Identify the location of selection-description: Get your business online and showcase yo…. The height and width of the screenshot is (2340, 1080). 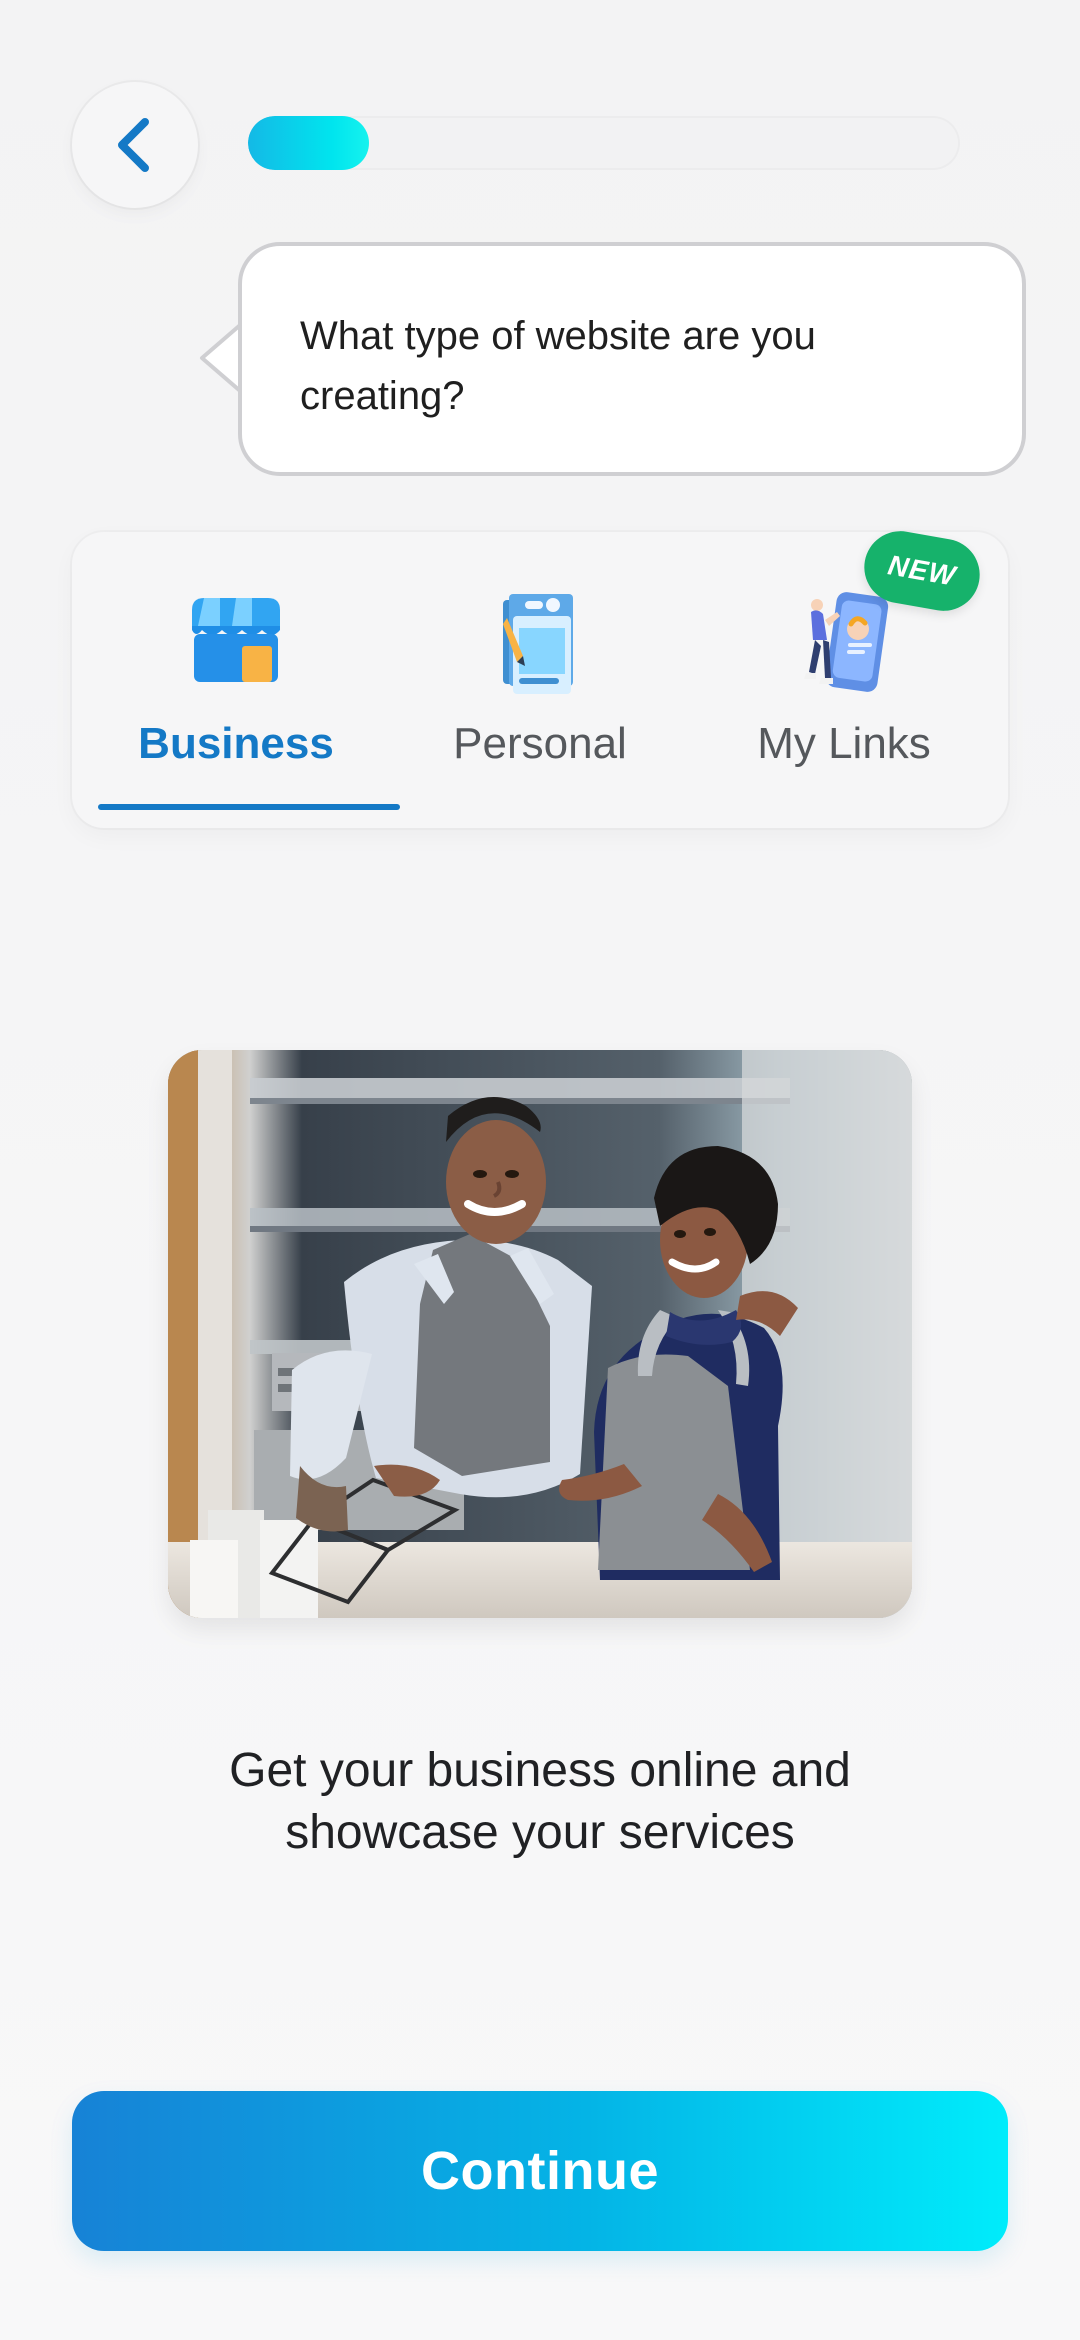
(540, 1801).